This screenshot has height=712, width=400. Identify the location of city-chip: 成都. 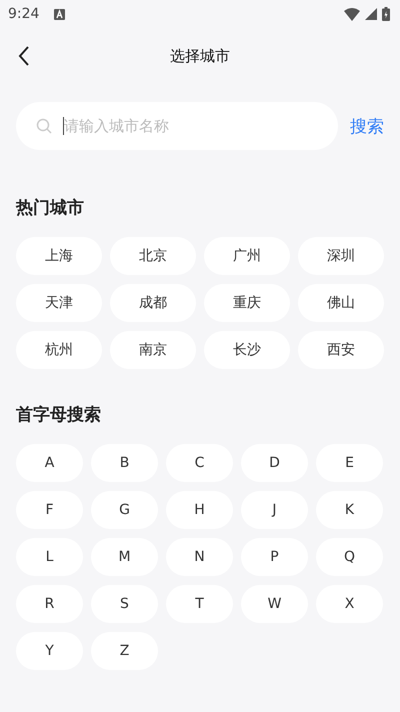
(153, 303).